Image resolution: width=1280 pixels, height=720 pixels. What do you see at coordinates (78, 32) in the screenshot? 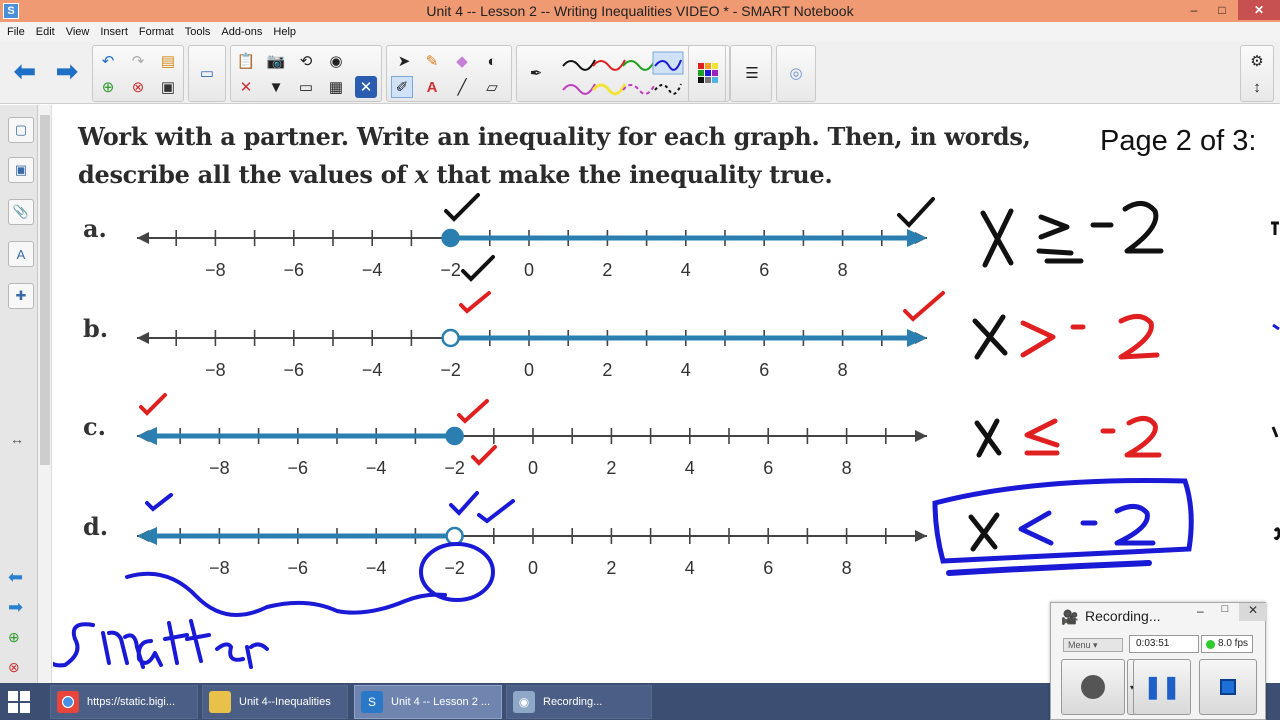
I see `menu-view: View` at bounding box center [78, 32].